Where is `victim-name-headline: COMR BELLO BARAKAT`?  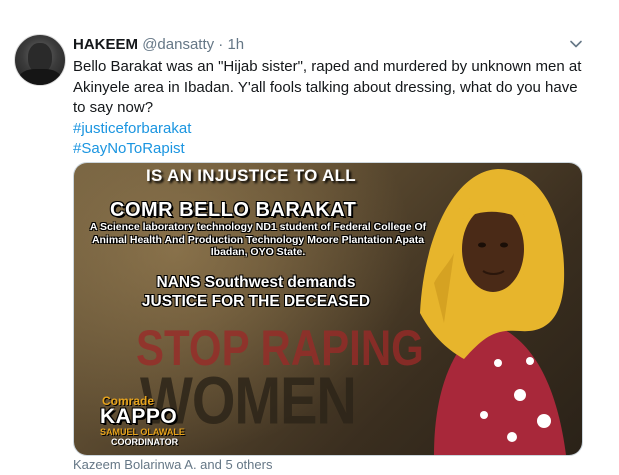
victim-name-headline: COMR BELLO BARAKAT is located at coordinates (233, 210).